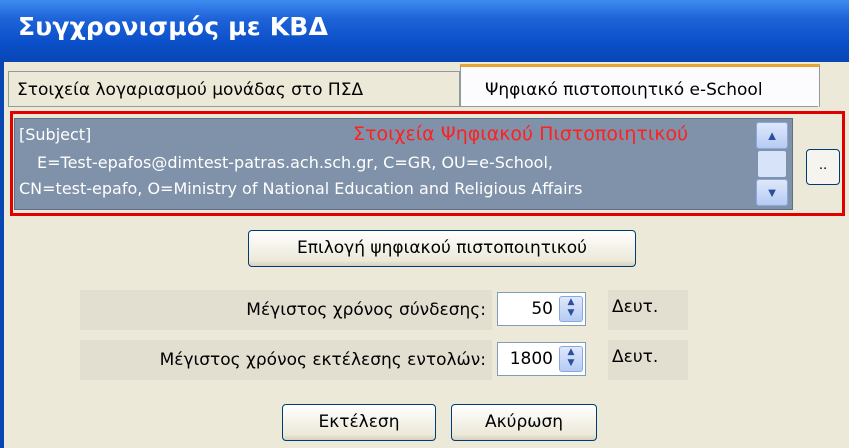 The width and height of the screenshot is (849, 448). I want to click on certificate-scrollbar: ▲ ▼, so click(772, 164).